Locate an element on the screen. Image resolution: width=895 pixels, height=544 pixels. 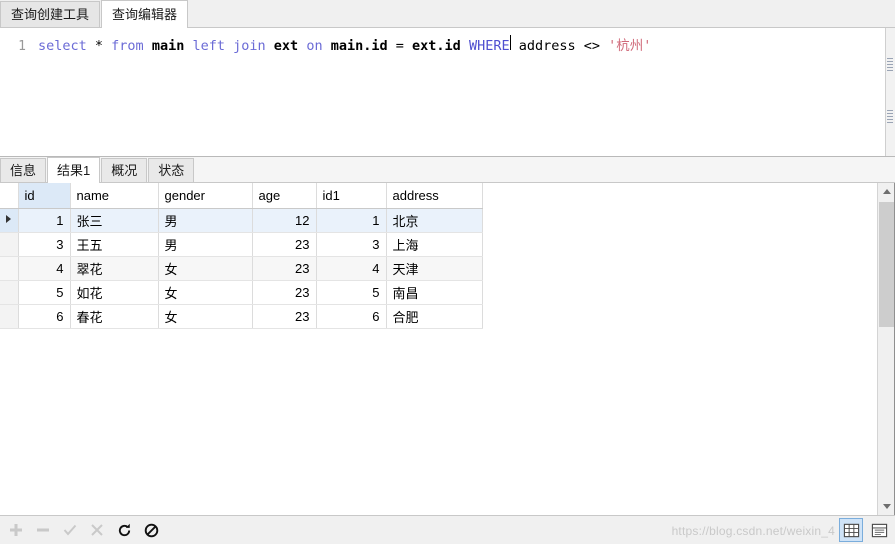
editor-vertical-splitter is located at coordinates (890, 92).